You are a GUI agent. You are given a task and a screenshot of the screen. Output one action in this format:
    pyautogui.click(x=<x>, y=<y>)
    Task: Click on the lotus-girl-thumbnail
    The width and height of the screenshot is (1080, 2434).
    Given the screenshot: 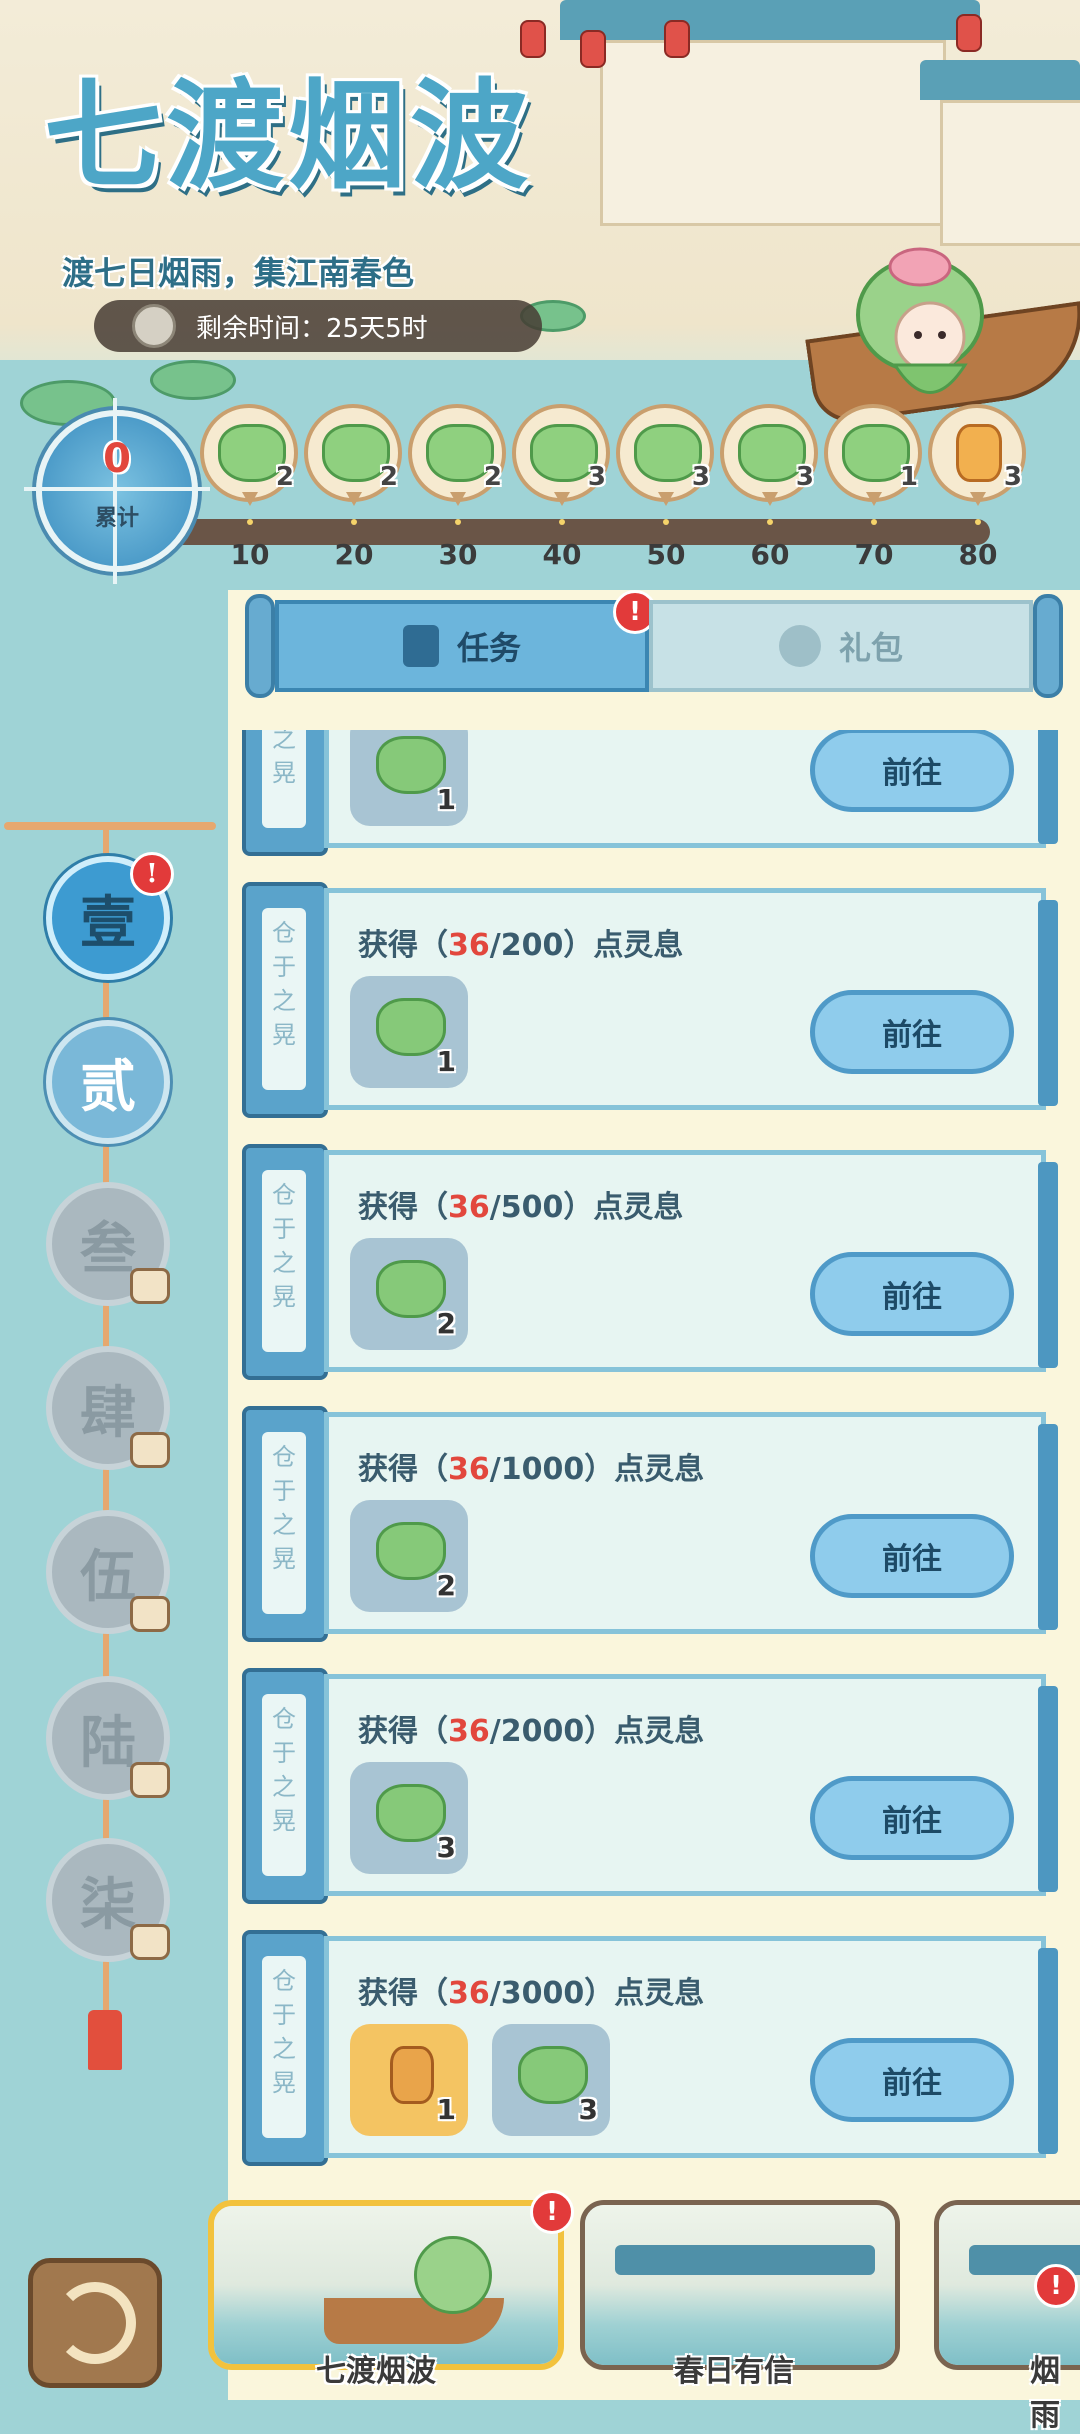 What is the action you would take?
    pyautogui.click(x=453, y=2275)
    